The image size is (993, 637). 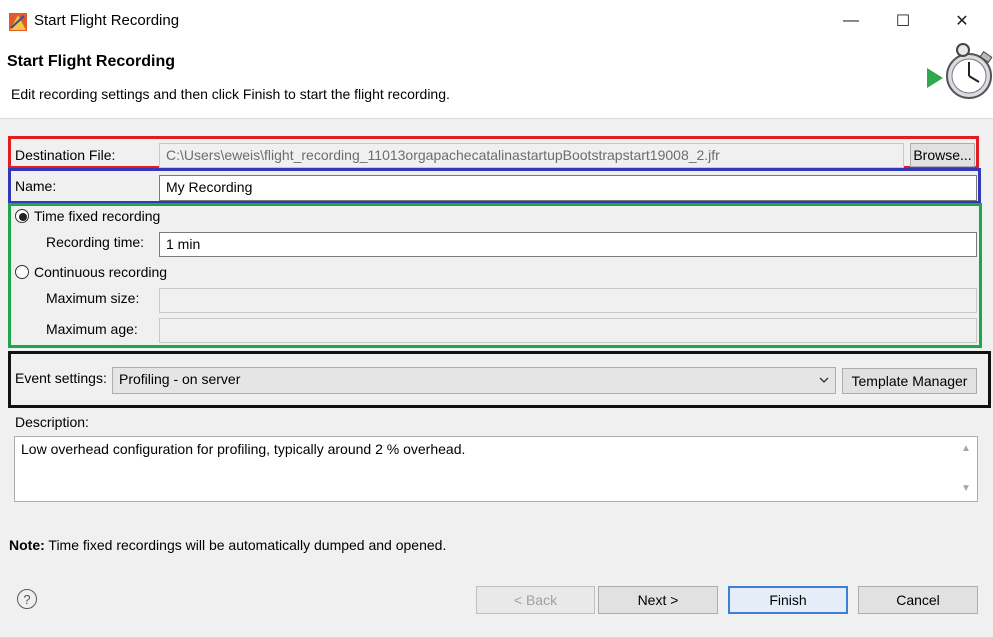 I want to click on finish-button: Finish, so click(x=788, y=600).